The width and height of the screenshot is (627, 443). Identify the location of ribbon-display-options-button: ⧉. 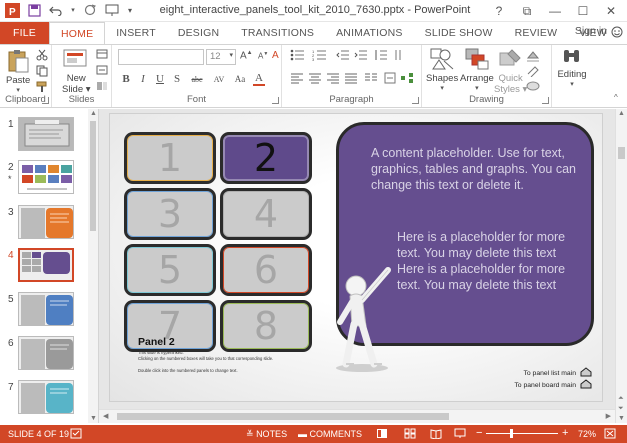
(527, 11).